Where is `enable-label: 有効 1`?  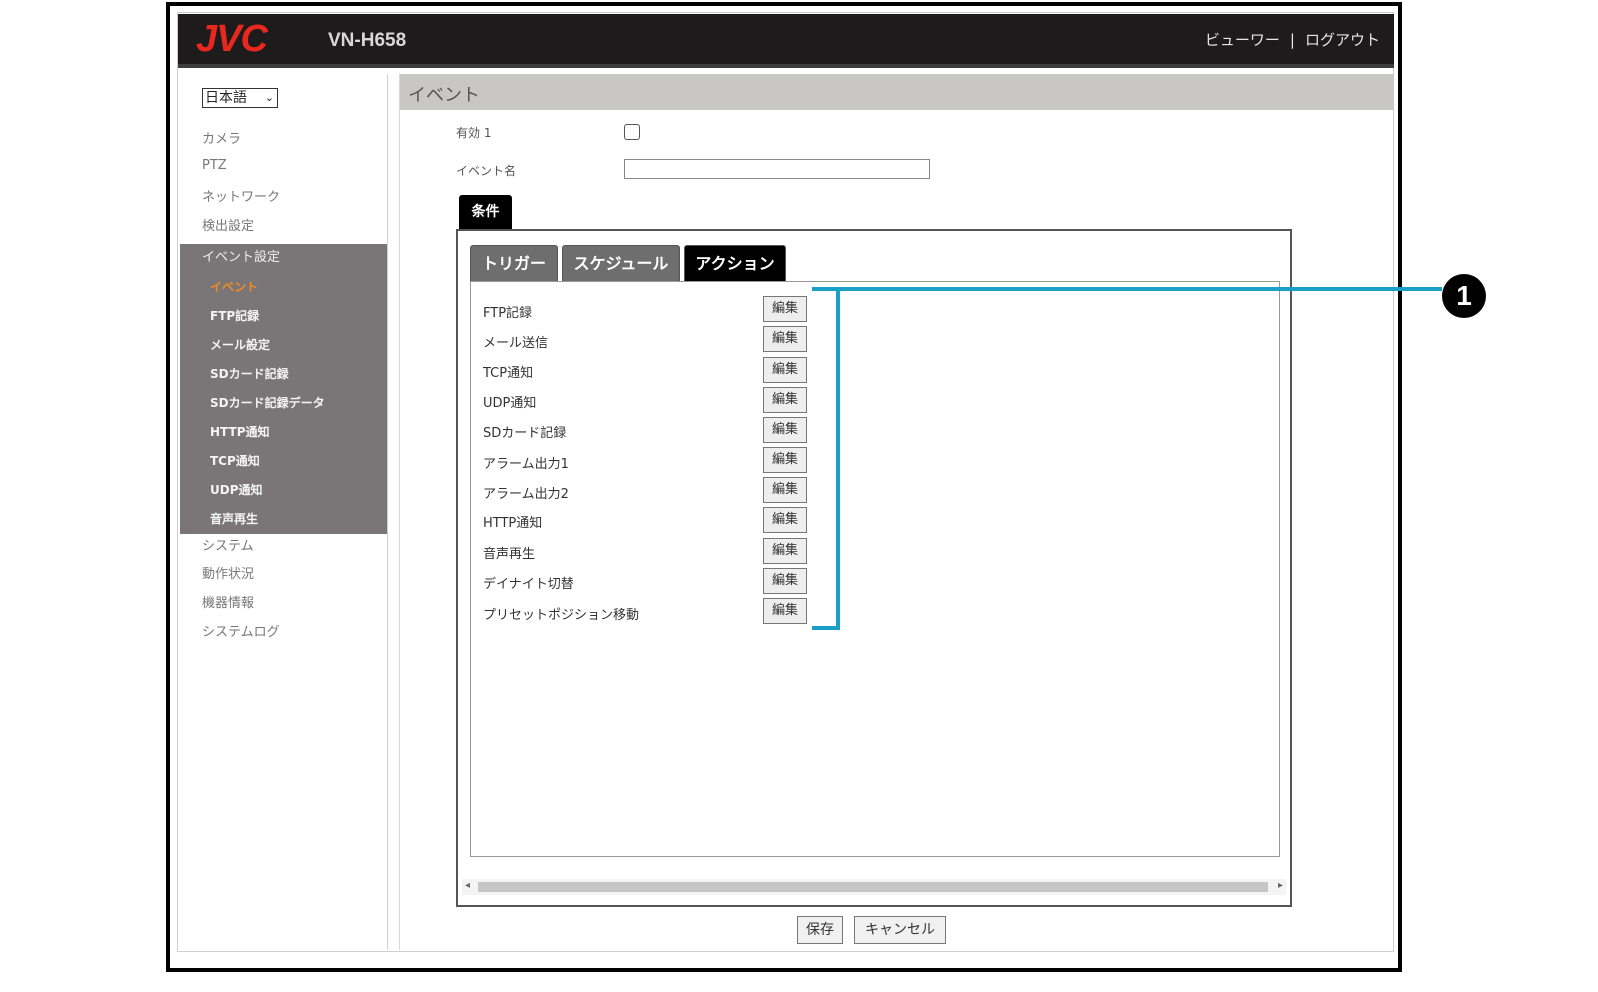 enable-label: 有効 1 is located at coordinates (474, 133).